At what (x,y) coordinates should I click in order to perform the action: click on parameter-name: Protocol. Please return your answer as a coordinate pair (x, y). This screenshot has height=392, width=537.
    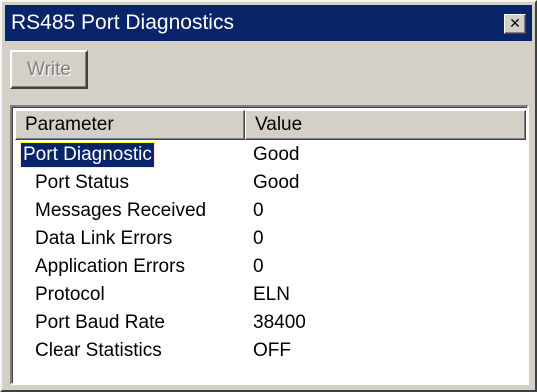
    Looking at the image, I should click on (70, 294).